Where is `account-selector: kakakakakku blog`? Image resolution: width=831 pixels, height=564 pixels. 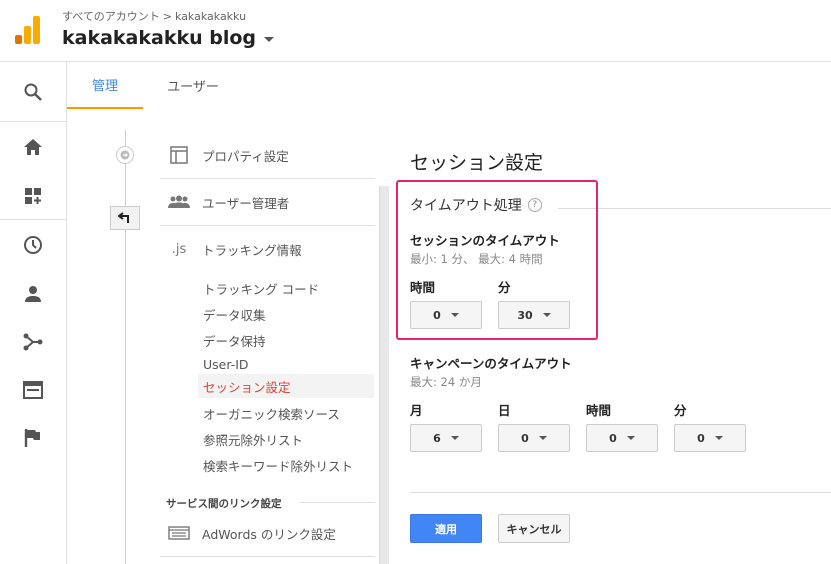 account-selector: kakakakakku blog is located at coordinates (168, 38).